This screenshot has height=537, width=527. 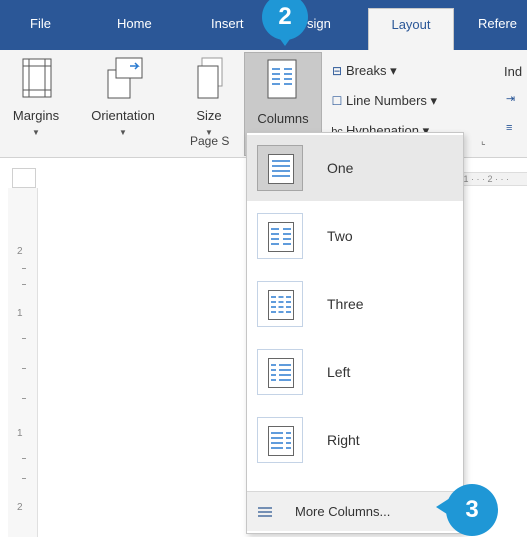 What do you see at coordinates (411, 29) in the screenshot?
I see `tab-layout: Layout` at bounding box center [411, 29].